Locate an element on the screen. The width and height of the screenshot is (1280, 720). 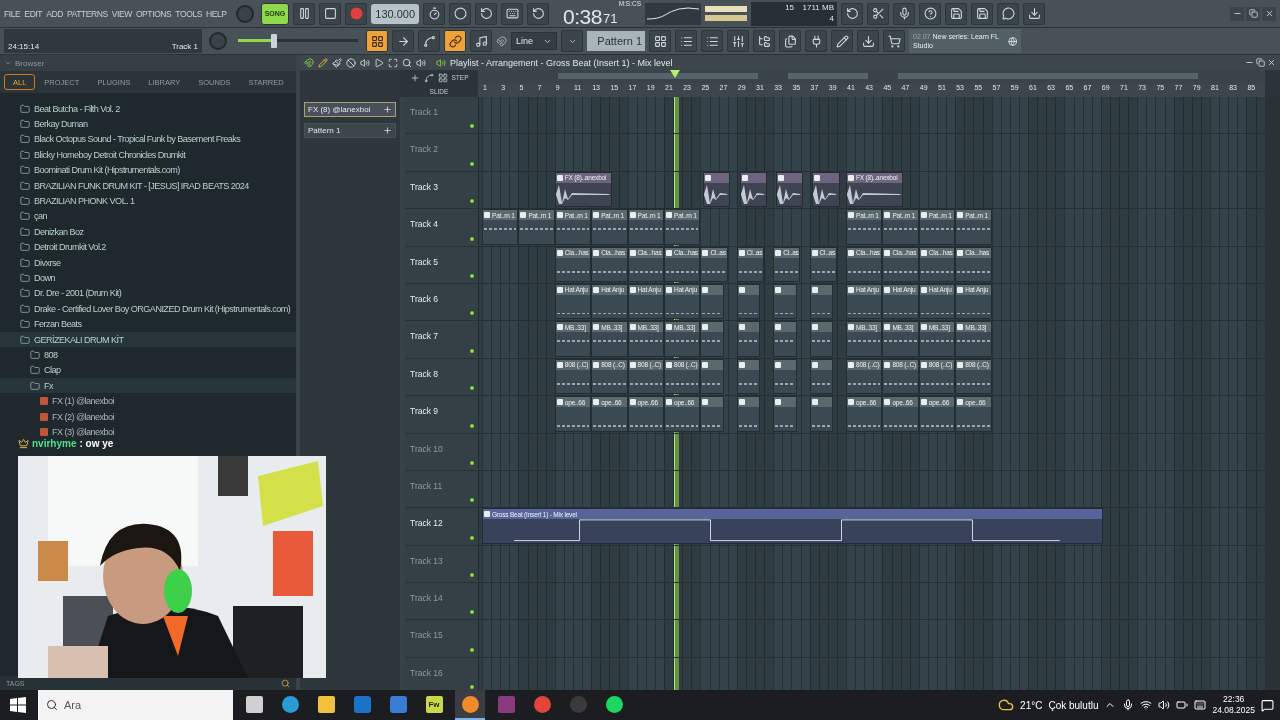
sample-item: FX (3) @lanexboi is located at coordinates (83, 431).